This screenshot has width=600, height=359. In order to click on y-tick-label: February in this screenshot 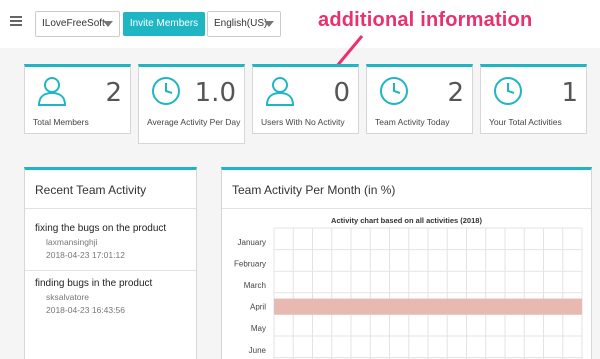, I will do `click(250, 263)`.